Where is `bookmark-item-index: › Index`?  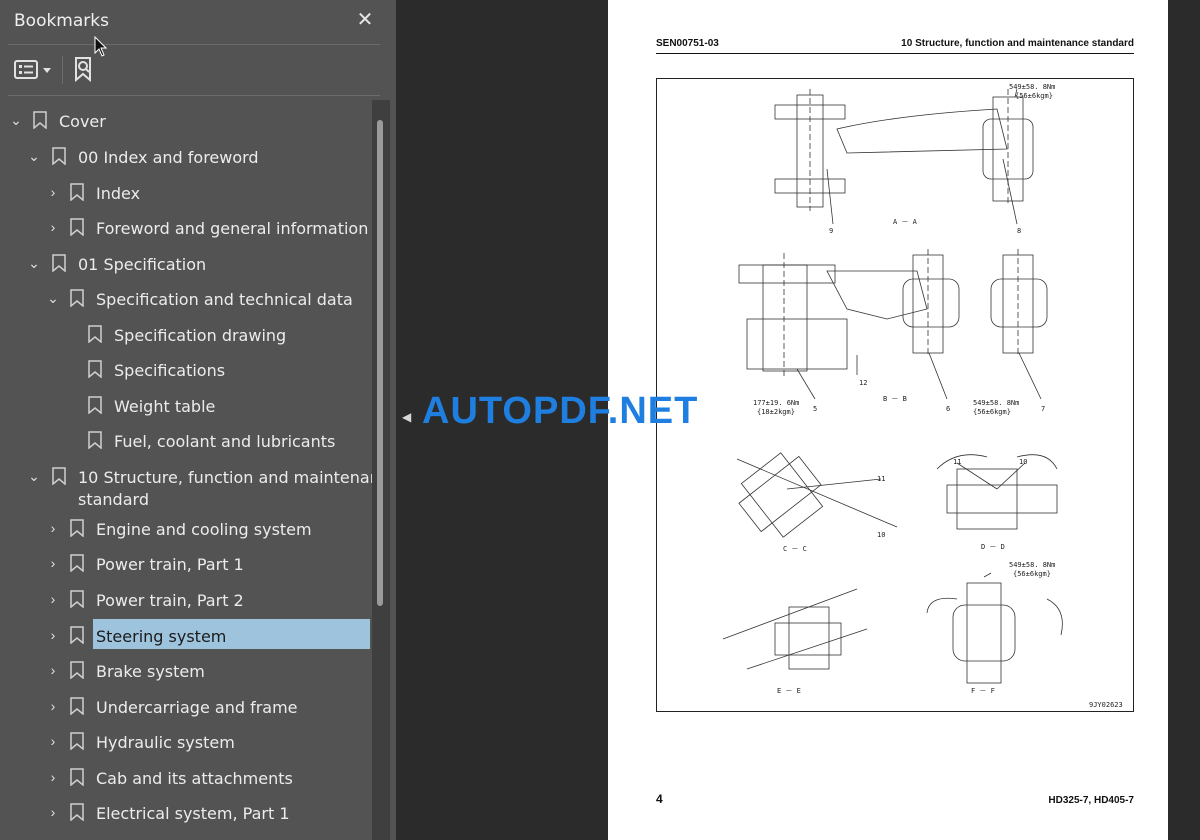
bookmark-item-index: › Index is located at coordinates (186, 193).